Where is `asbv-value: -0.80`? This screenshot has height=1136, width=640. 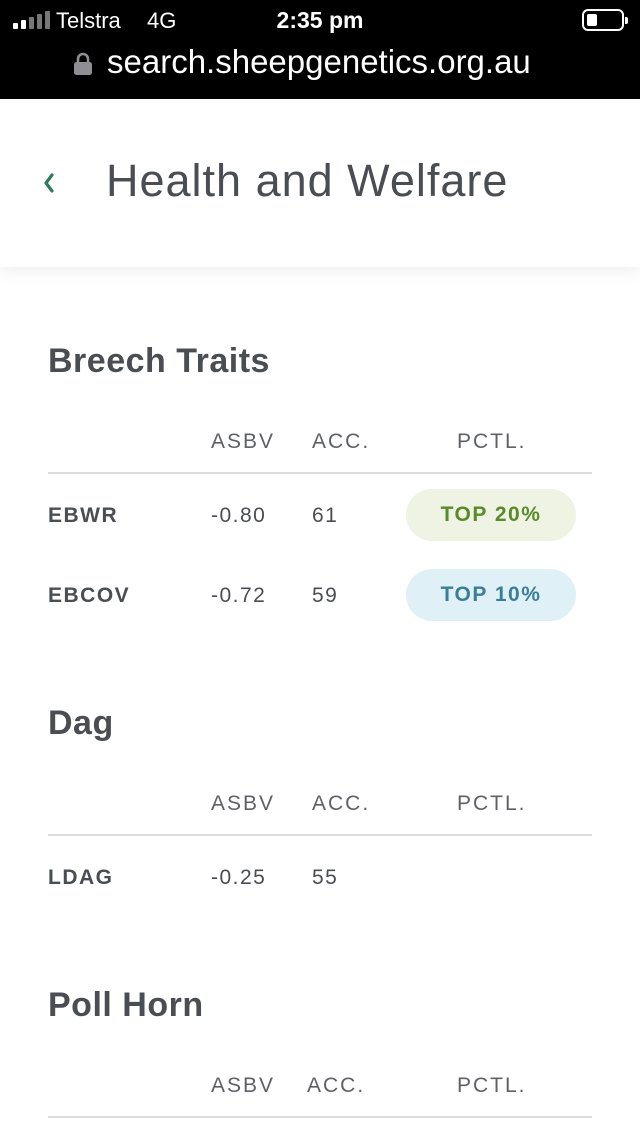 asbv-value: -0.80 is located at coordinates (239, 515).